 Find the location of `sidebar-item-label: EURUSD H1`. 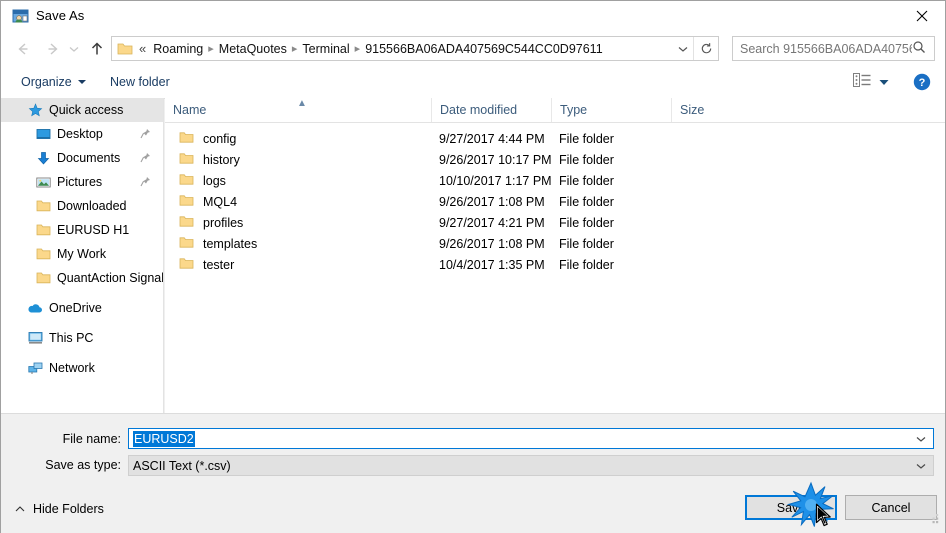

sidebar-item-label: EURUSD H1 is located at coordinates (93, 230).